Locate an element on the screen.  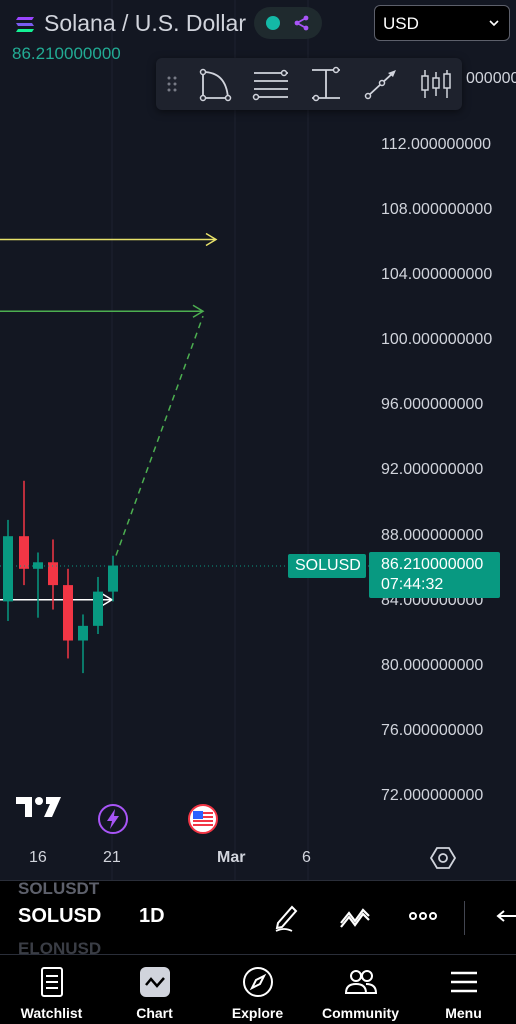
solana-logo-icon is located at coordinates (25, 24).